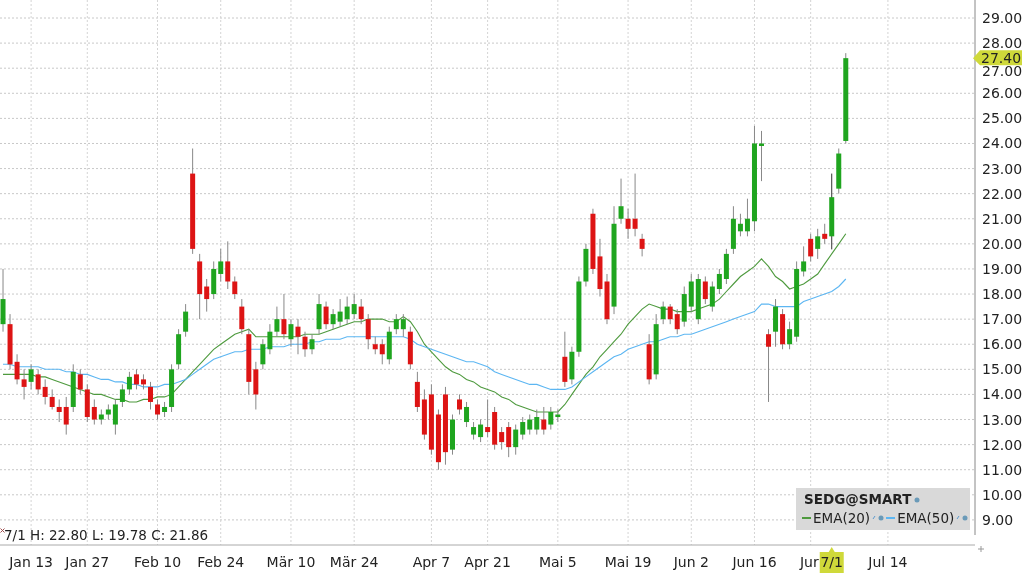 This screenshot has height=575, width=1024. What do you see at coordinates (1002, 369) in the screenshot?
I see `y-axis-label: 15.00` at bounding box center [1002, 369].